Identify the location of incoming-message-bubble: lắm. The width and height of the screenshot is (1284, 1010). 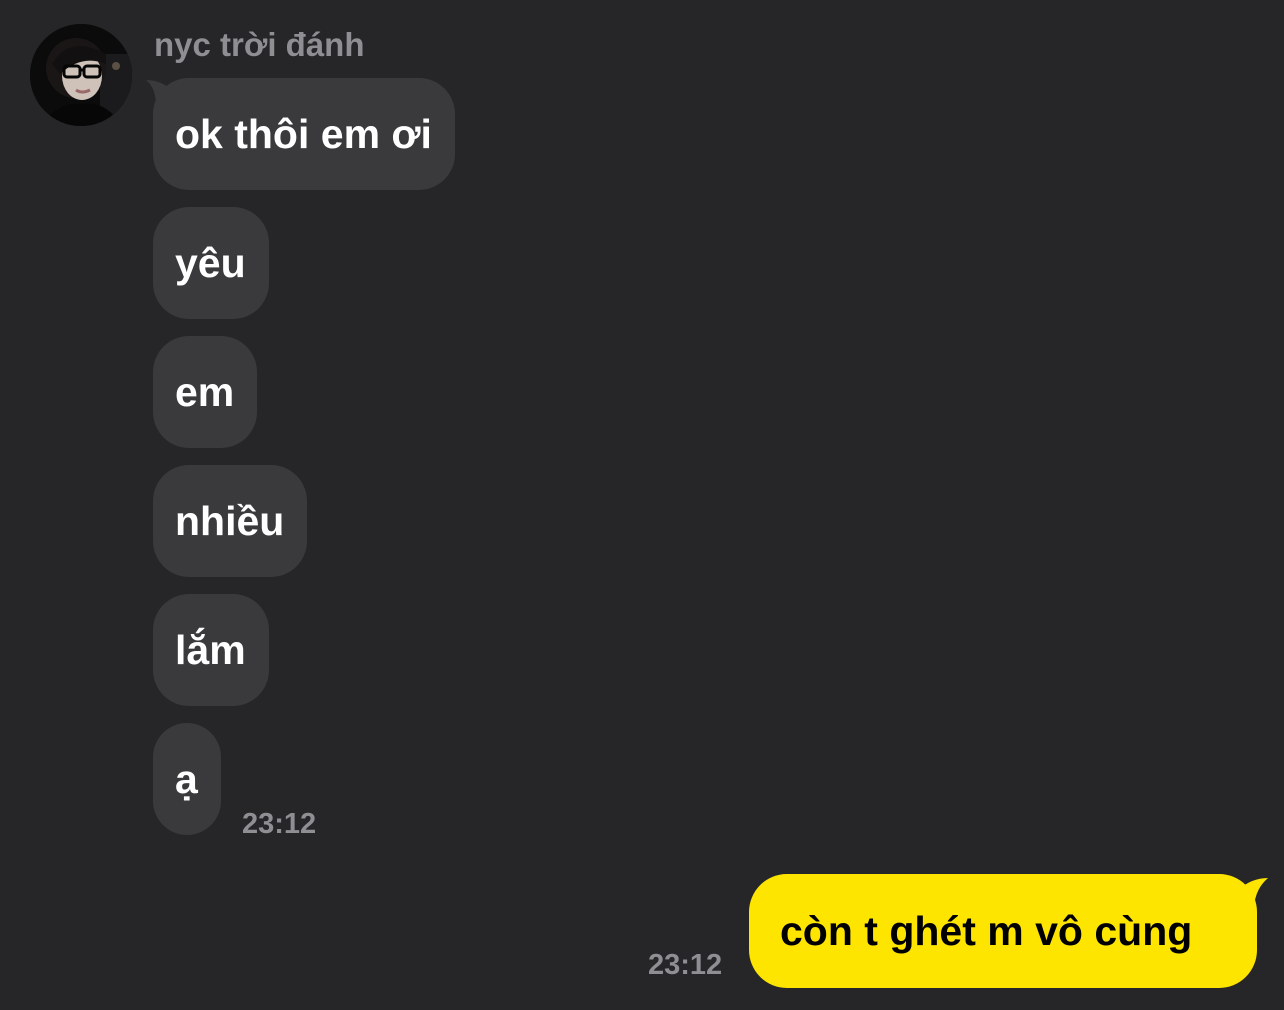
(211, 650).